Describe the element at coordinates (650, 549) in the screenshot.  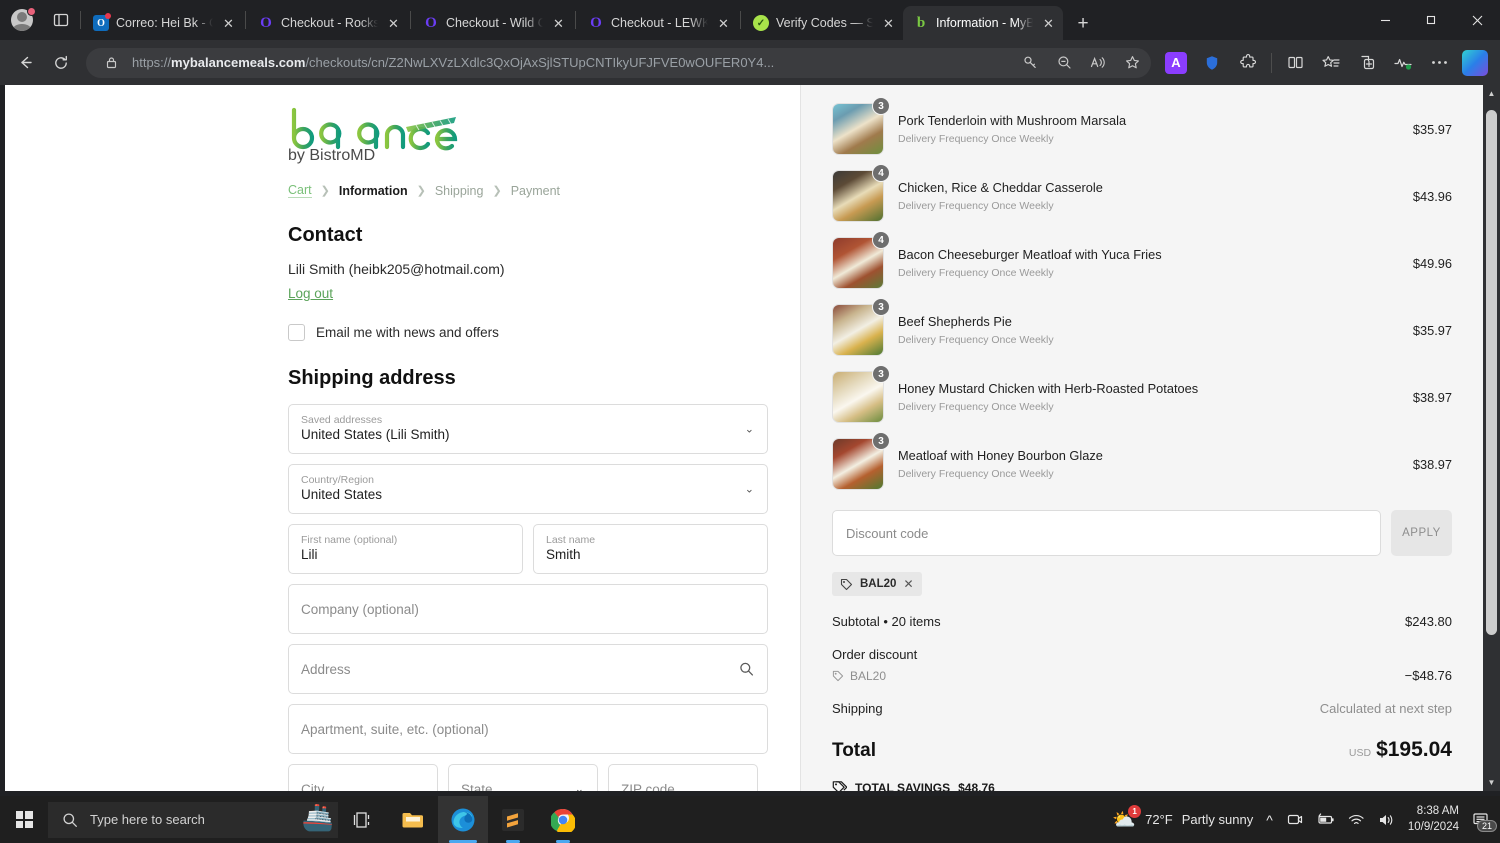
I see `last-name-input: Last name Smith` at that location.